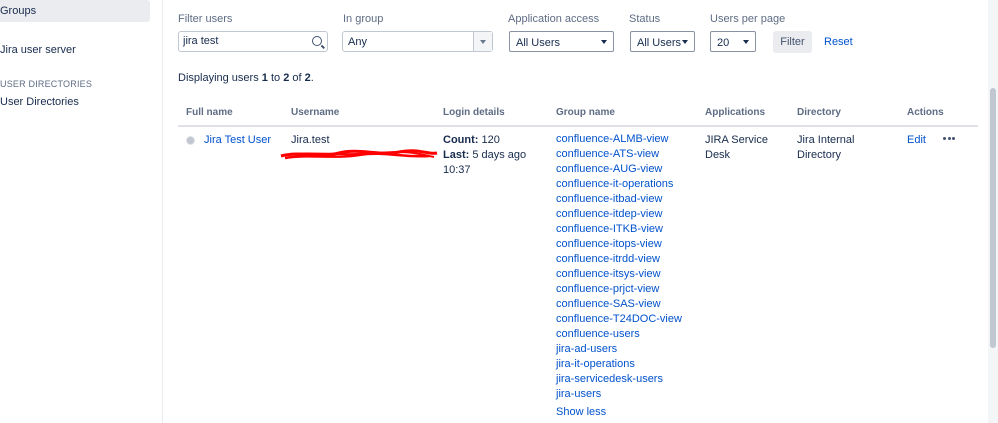 Image resolution: width=998 pixels, height=423 pixels. I want to click on vertical-scrollbar, so click(993, 211).